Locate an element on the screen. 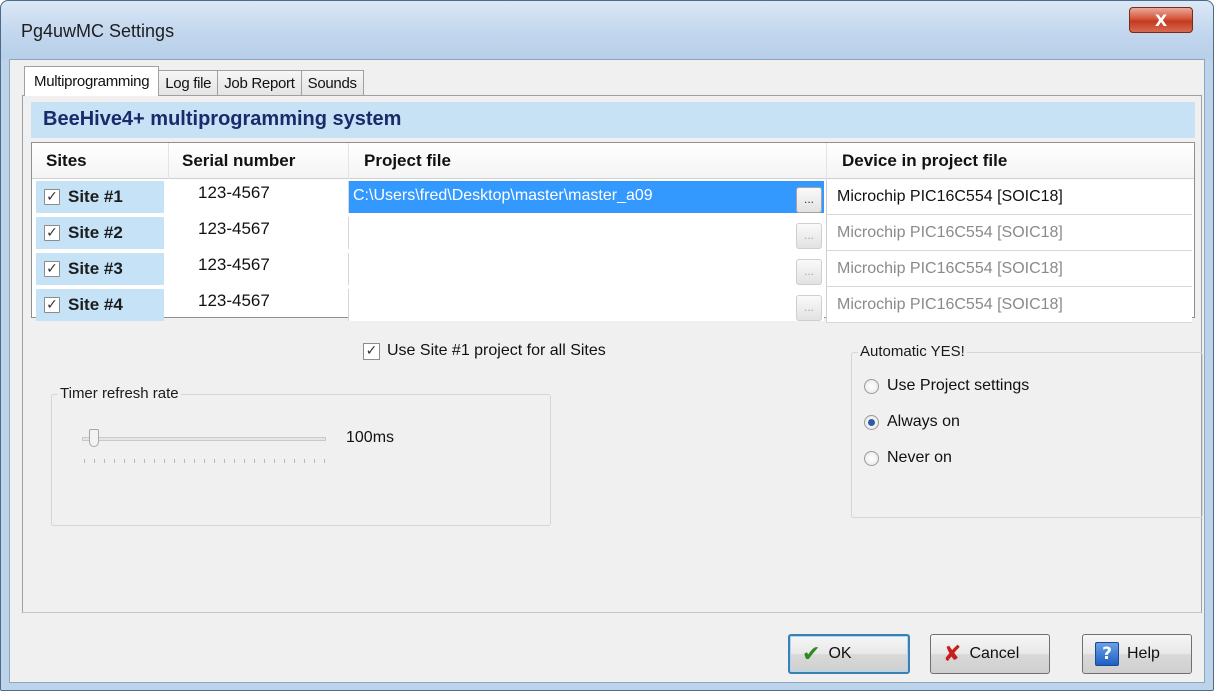 Image resolution: width=1214 pixels, height=691 pixels. radio-never-on: Never on is located at coordinates (908, 458).